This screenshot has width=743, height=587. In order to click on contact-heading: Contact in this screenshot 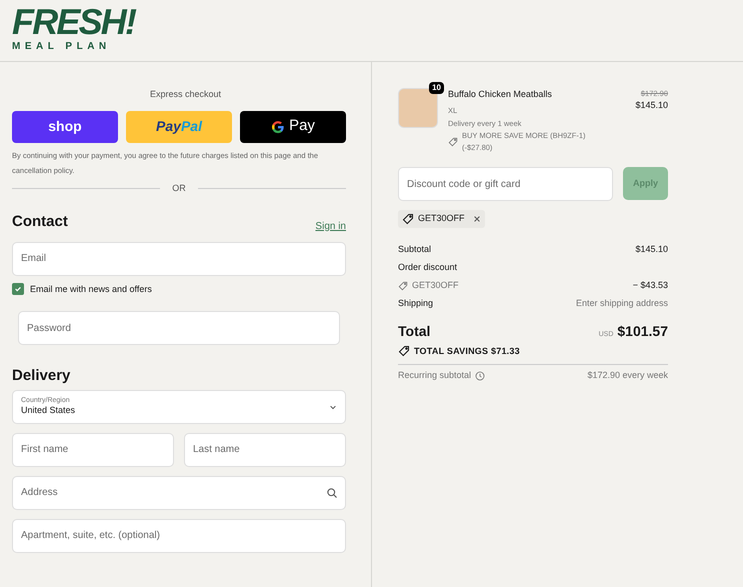, I will do `click(40, 222)`.